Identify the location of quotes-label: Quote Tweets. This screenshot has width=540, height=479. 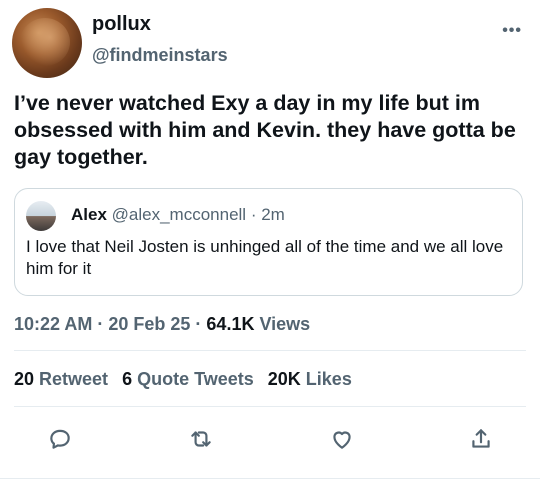
(193, 379).